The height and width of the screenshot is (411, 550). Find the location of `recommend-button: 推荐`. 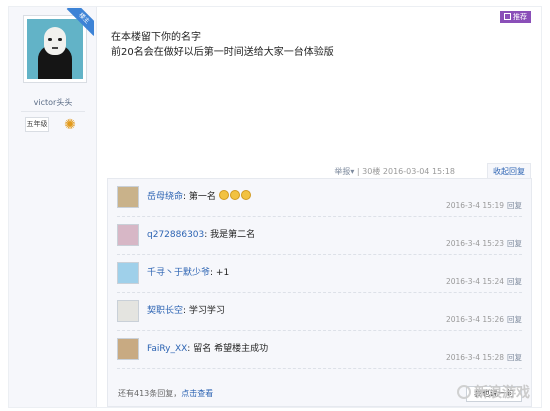

recommend-button: 推荐 is located at coordinates (515, 17).